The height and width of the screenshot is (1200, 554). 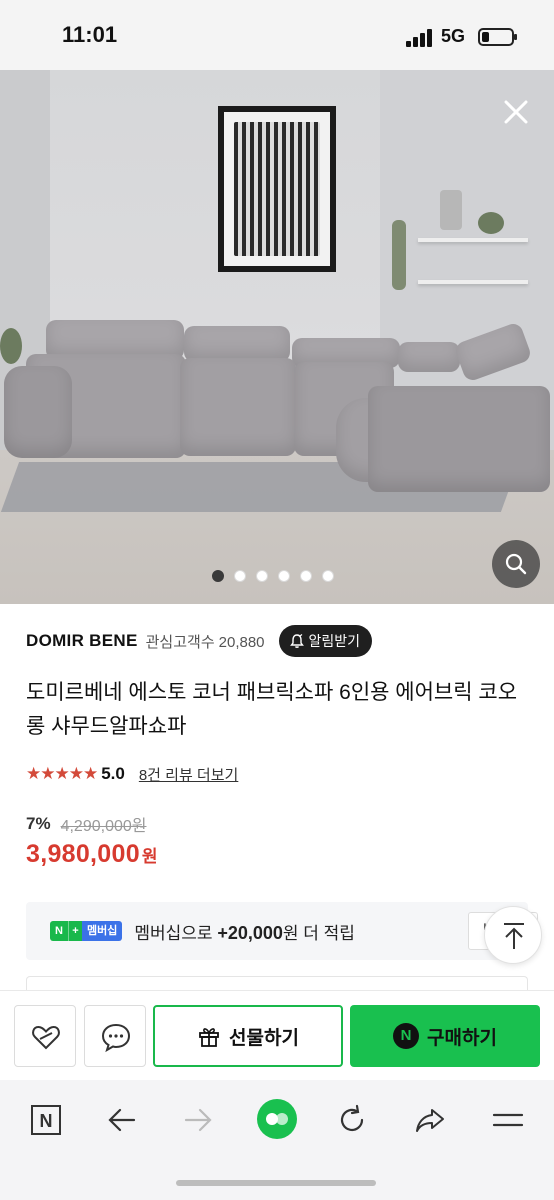 I want to click on hamburger-menu-icon, so click(x=508, y=1120).